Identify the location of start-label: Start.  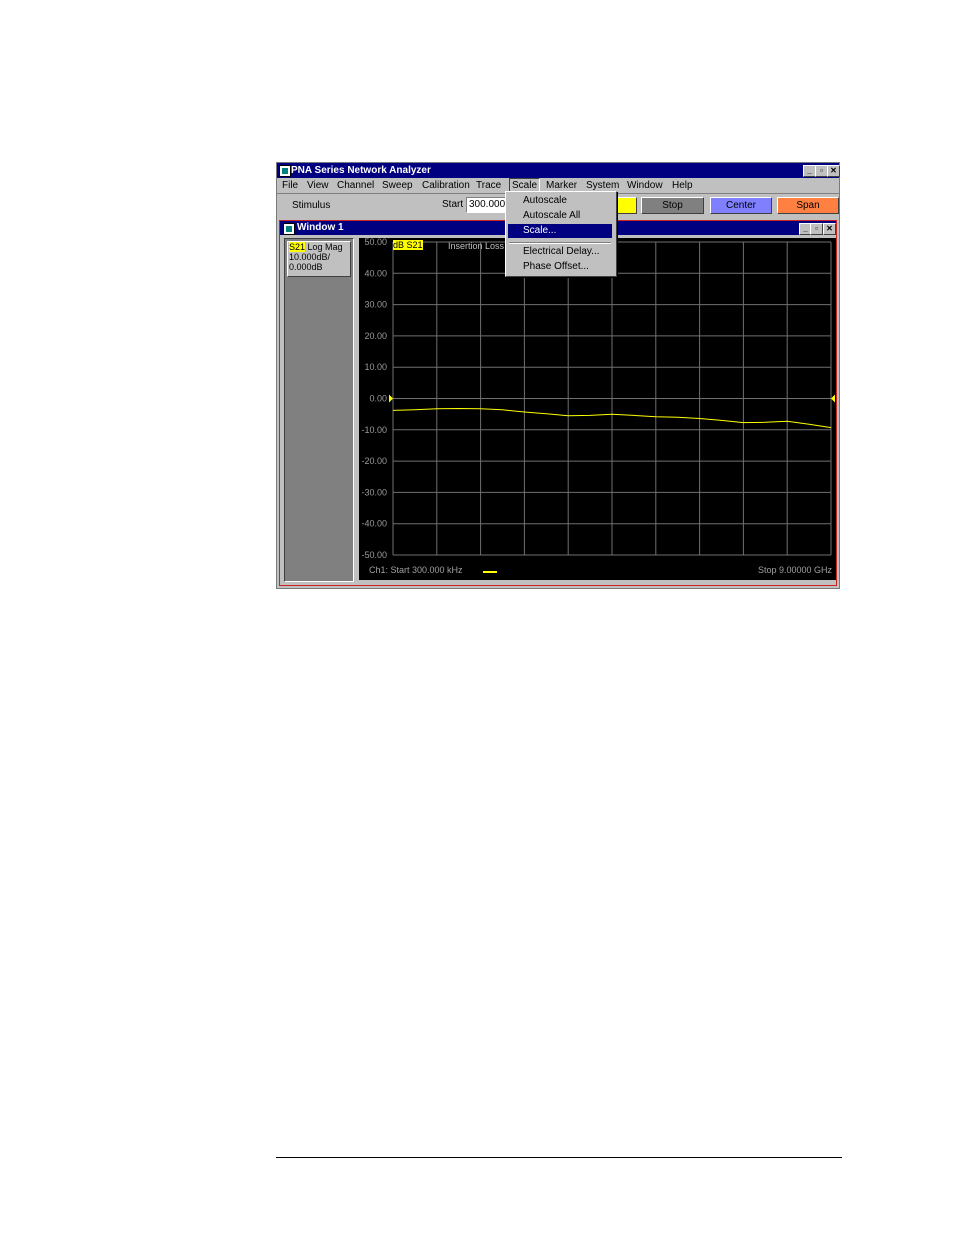
(453, 204).